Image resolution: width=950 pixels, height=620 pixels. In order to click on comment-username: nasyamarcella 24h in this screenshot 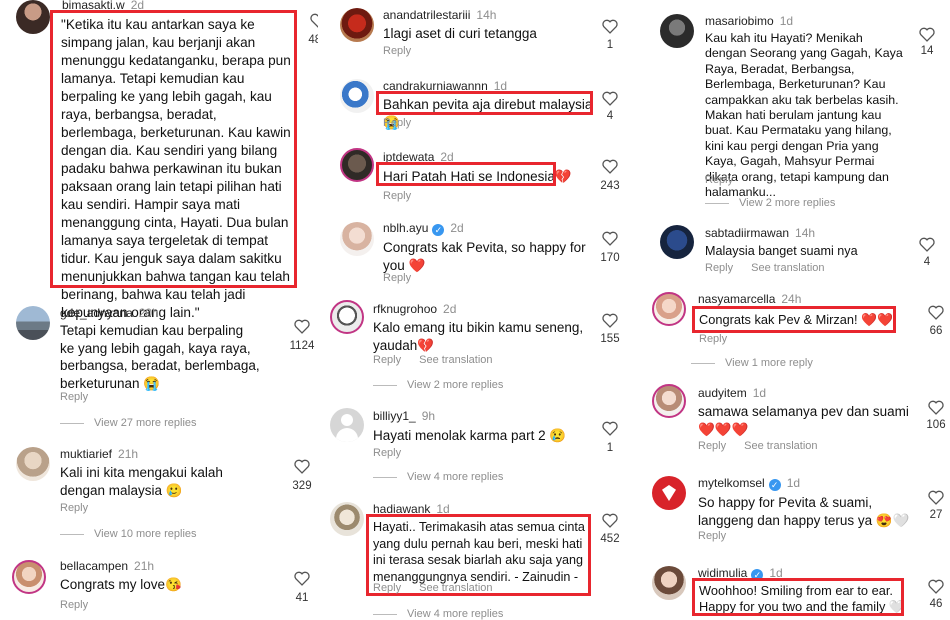, I will do `click(749, 299)`.